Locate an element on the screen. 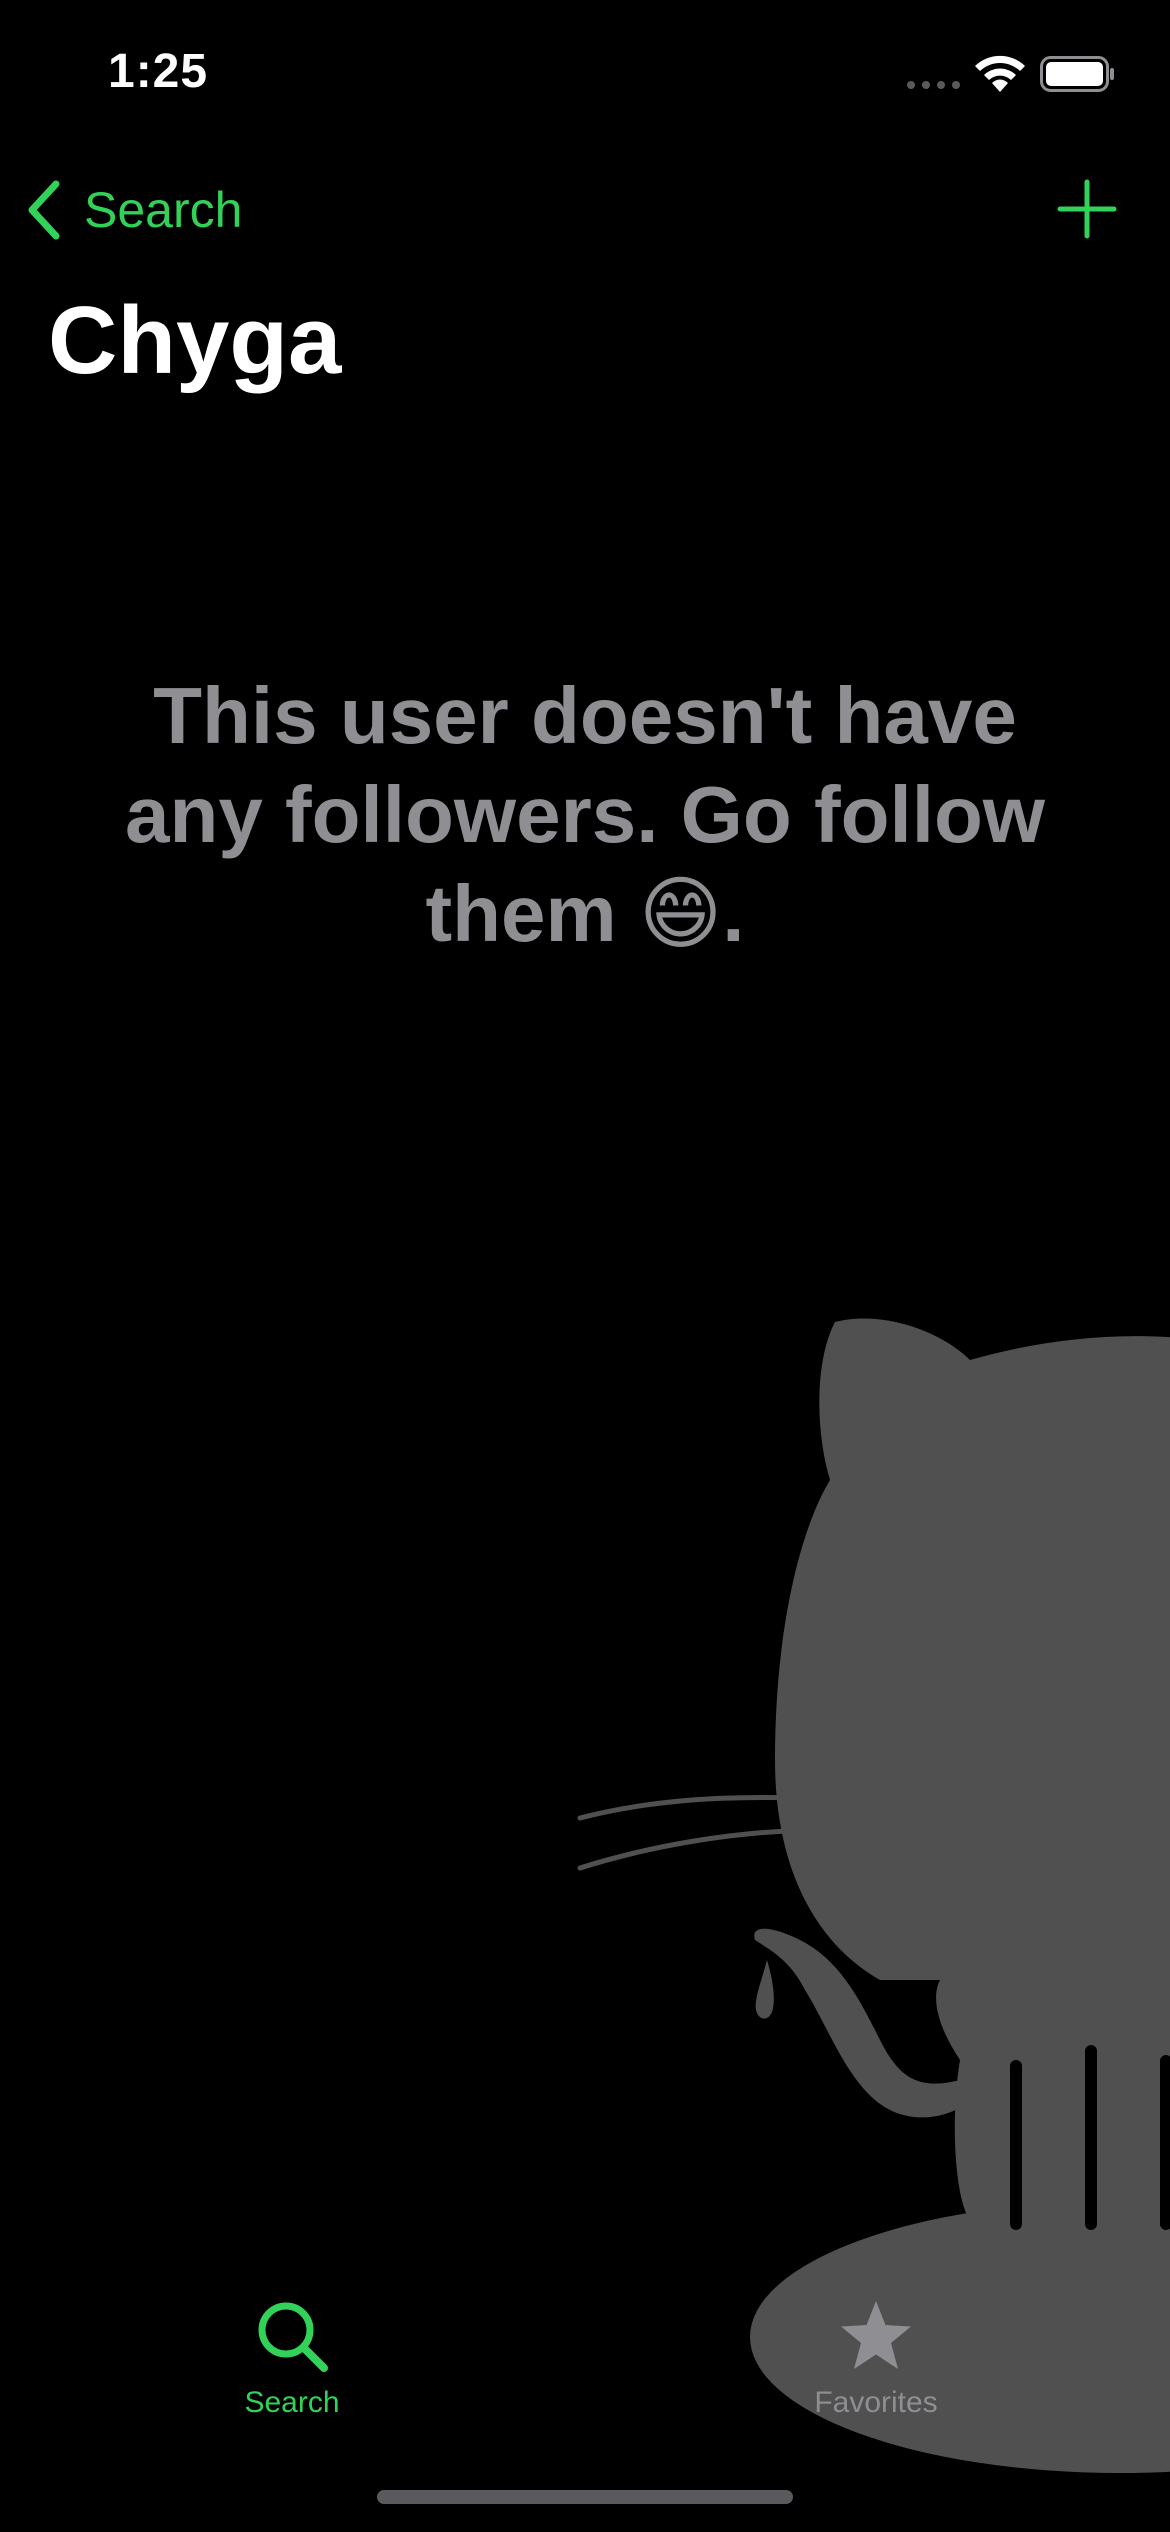  tab-search-label: Search is located at coordinates (292, 2402).